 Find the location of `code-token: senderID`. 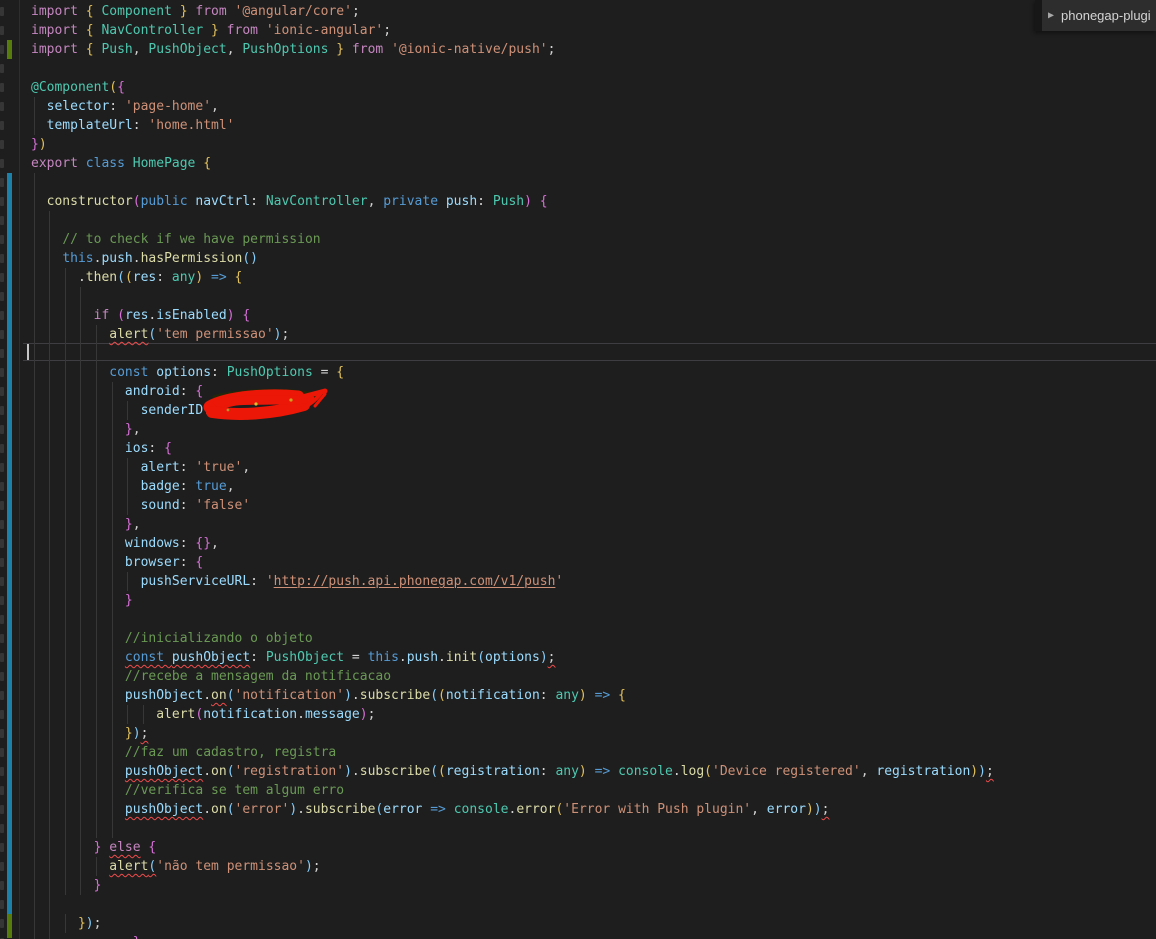

code-token: senderID is located at coordinates (172, 410).